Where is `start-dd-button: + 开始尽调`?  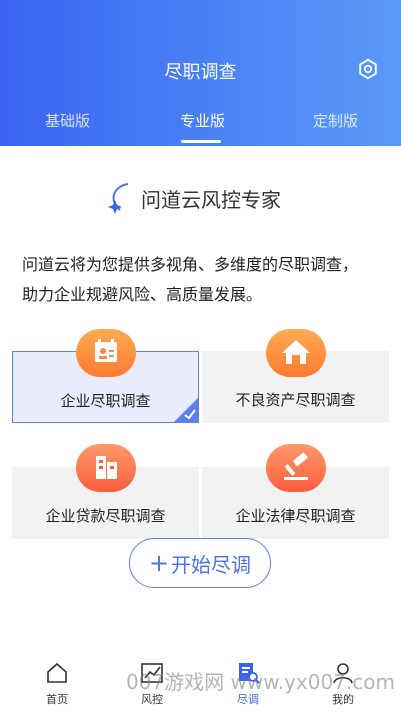
start-dd-button: + 开始尽调 is located at coordinates (200, 563).